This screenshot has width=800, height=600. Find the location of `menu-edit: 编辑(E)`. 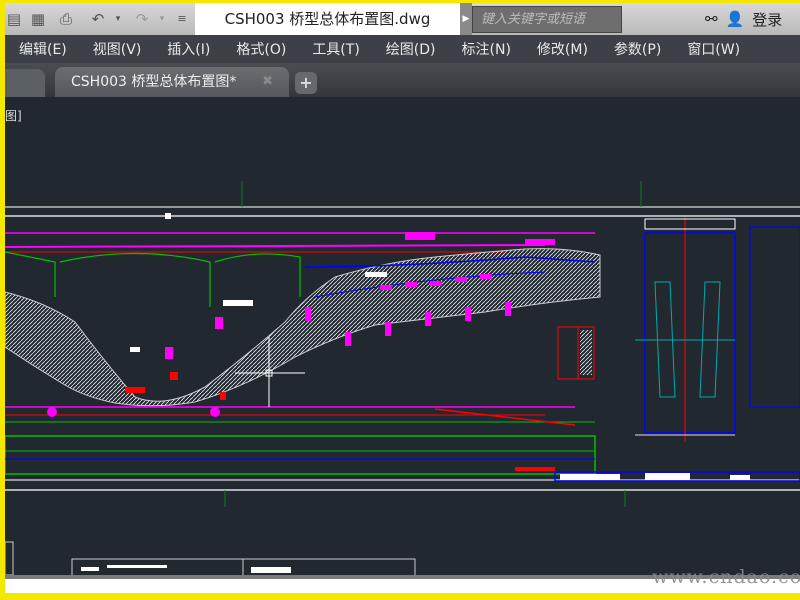

menu-edit: 编辑(E) is located at coordinates (43, 49).